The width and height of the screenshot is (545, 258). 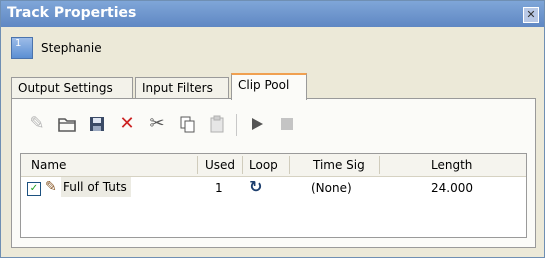 I want to click on column-header-time-sig: Time Sig, so click(x=339, y=165).